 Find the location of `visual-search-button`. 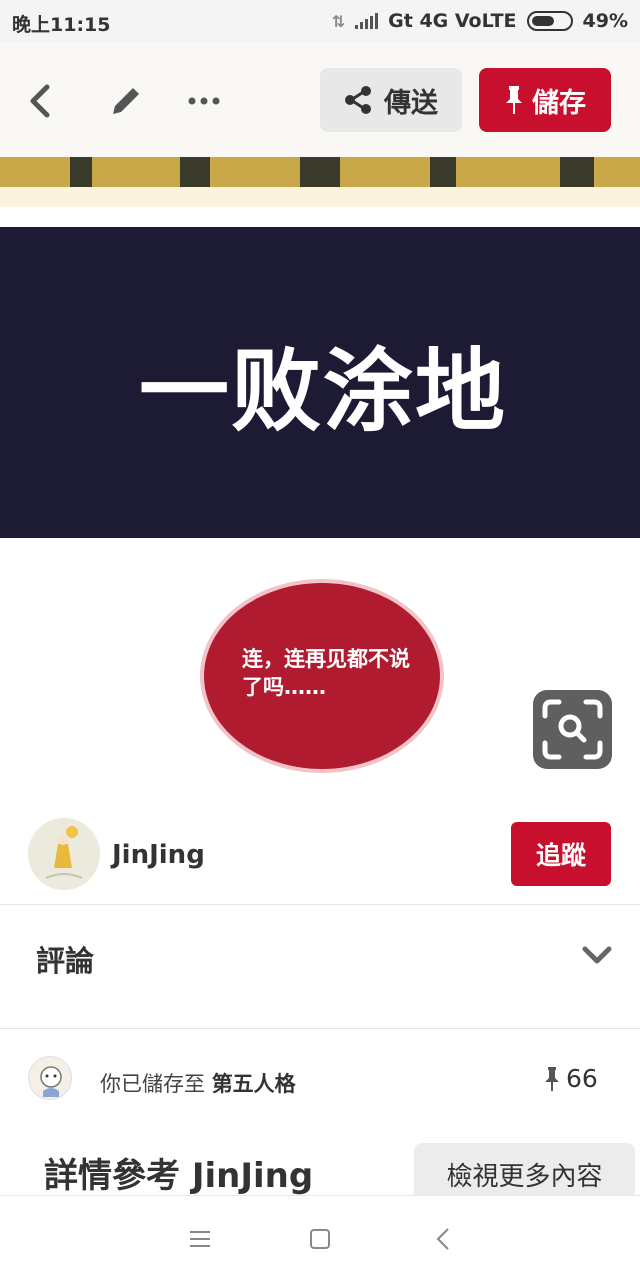

visual-search-button is located at coordinates (572, 729).